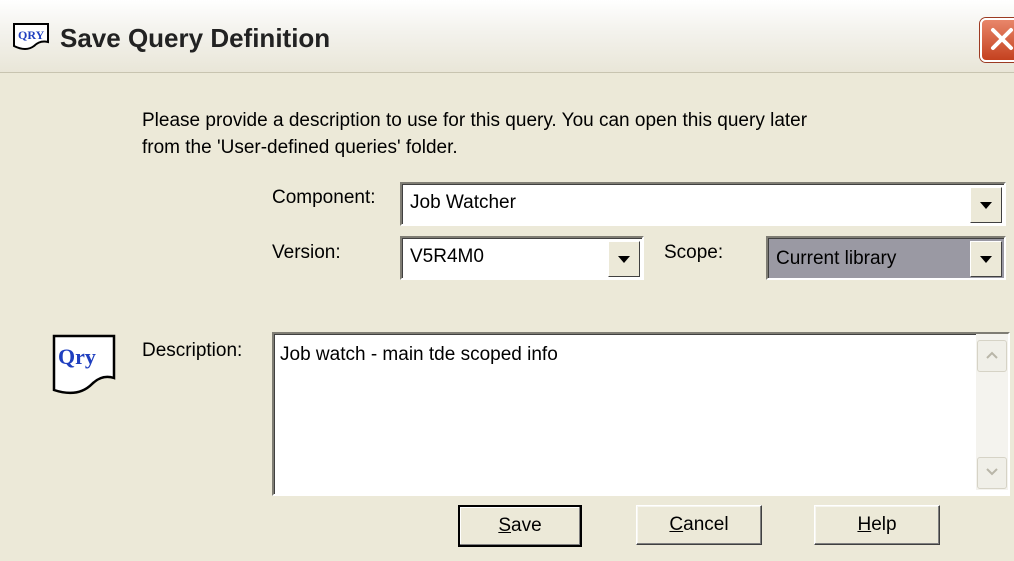 Image resolution: width=1014 pixels, height=561 pixels. What do you see at coordinates (195, 38) in the screenshot?
I see `window-title: Save Query Definition` at bounding box center [195, 38].